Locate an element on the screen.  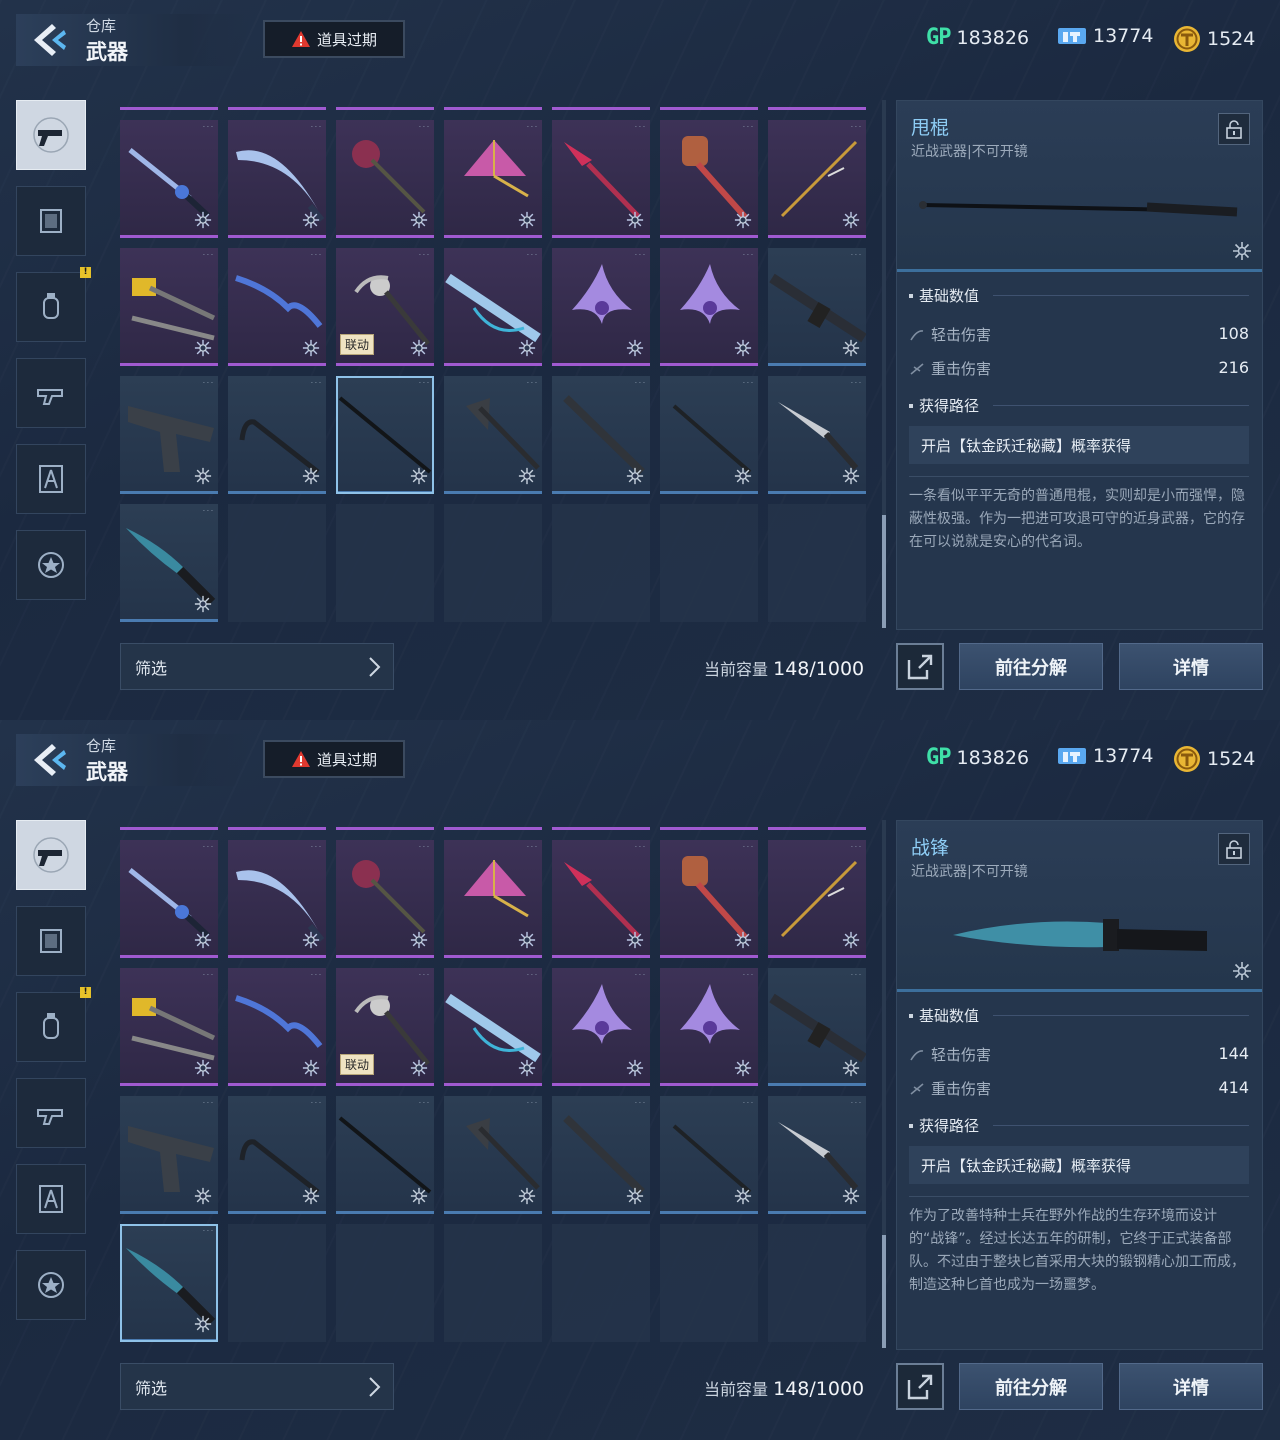
heavy-attack-value: 216 is located at coordinates (1233, 367).